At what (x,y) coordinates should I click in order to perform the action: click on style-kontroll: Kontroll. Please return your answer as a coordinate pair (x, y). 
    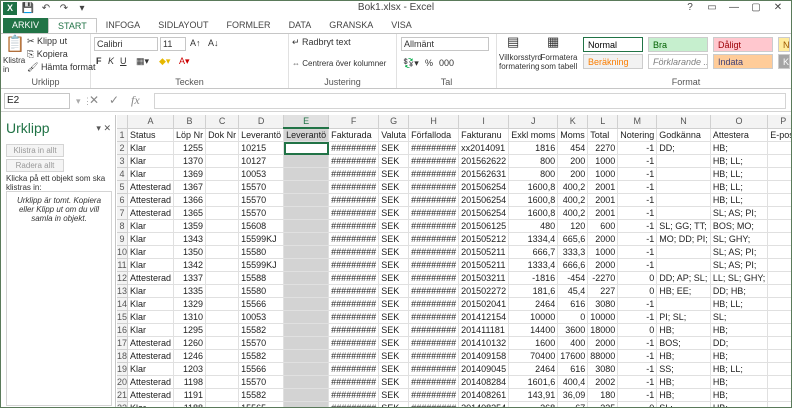
    Looking at the image, I should click on (784, 61).